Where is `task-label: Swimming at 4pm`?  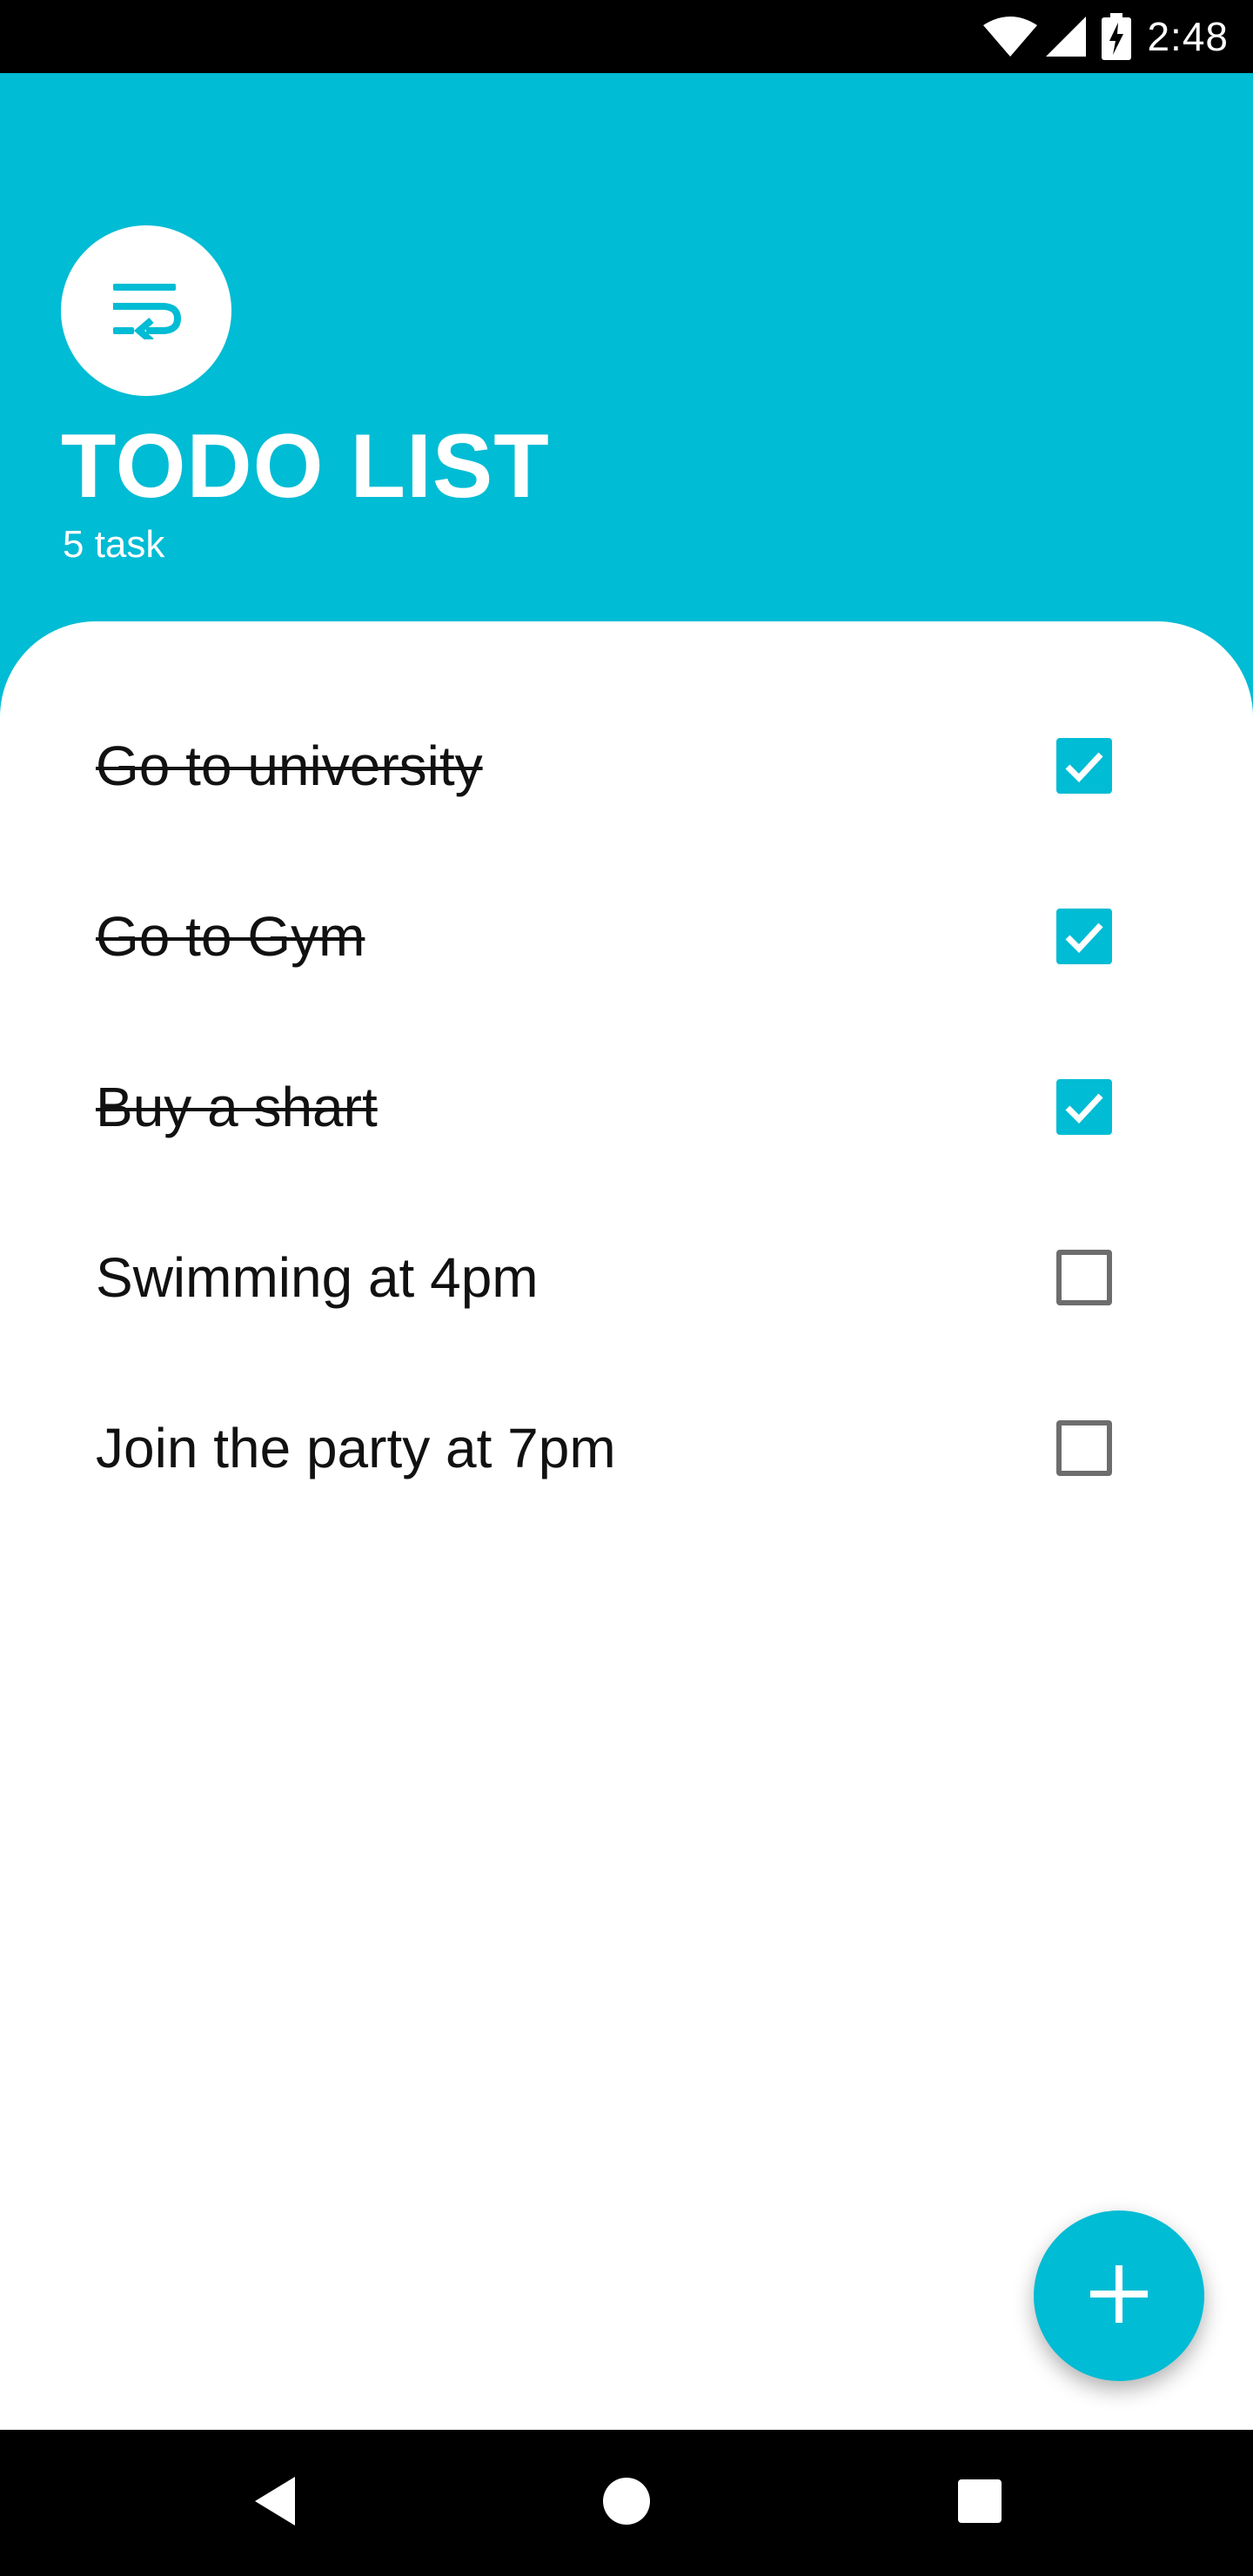 task-label: Swimming at 4pm is located at coordinates (317, 1277).